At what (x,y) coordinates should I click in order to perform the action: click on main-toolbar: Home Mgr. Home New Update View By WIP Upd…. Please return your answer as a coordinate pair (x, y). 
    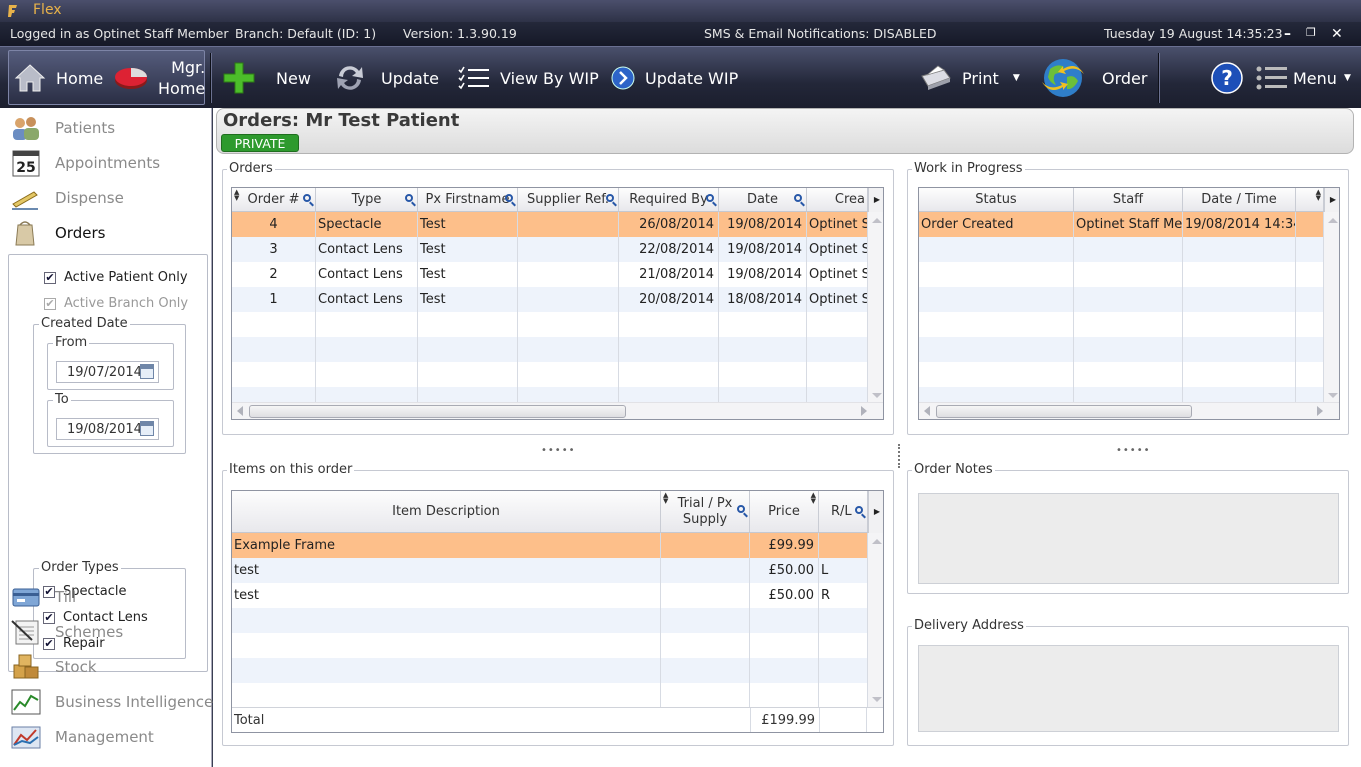
    Looking at the image, I should click on (680, 77).